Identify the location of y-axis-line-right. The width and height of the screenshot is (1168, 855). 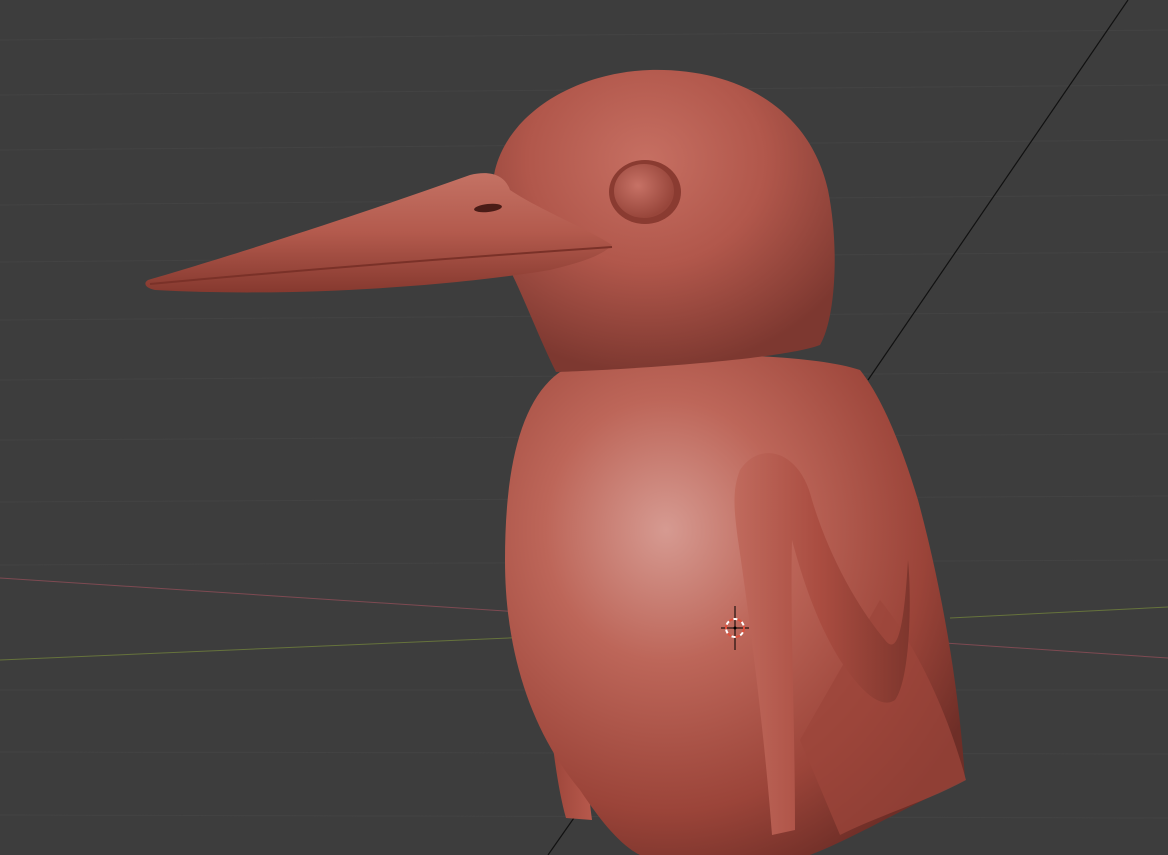
(1058, 612).